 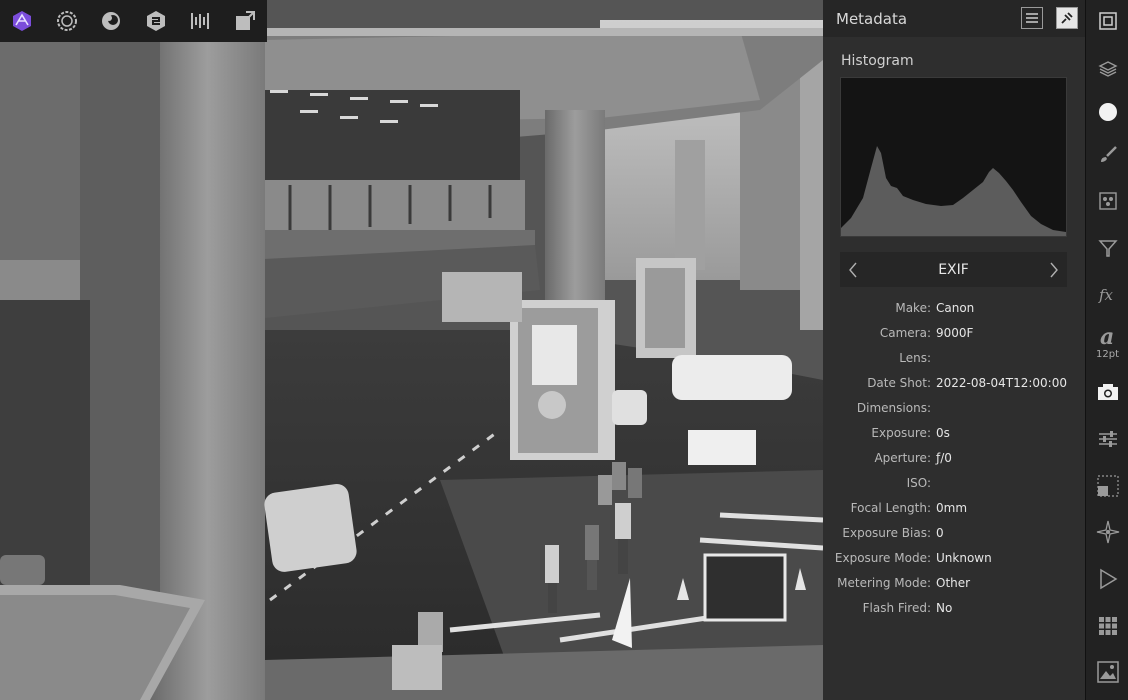 I want to click on filter-icon, so click(x=1107, y=248).